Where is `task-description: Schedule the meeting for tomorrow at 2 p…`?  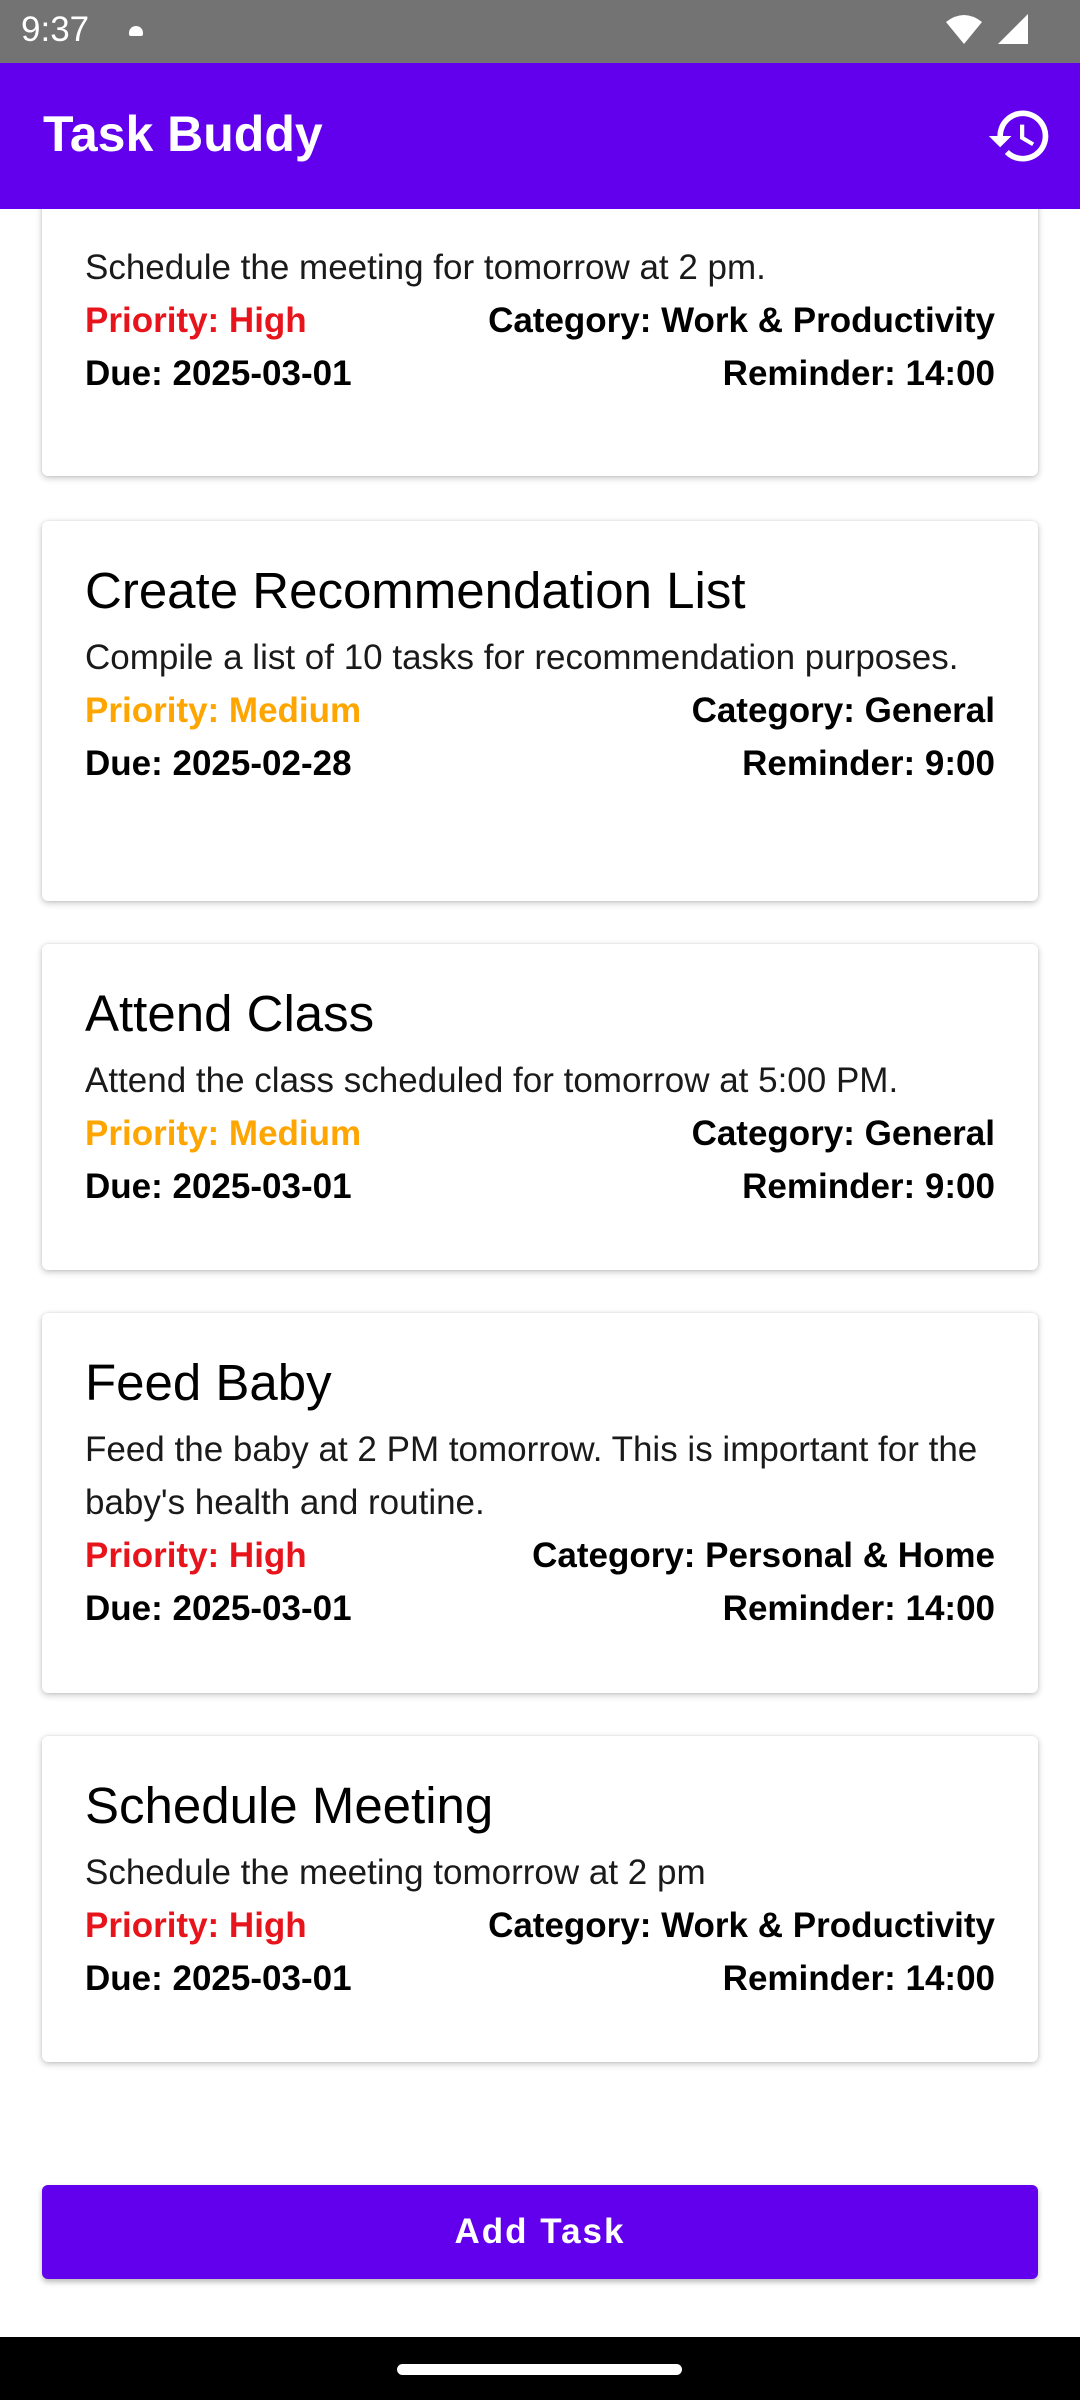 task-description: Schedule the meeting for tomorrow at 2 p… is located at coordinates (425, 267).